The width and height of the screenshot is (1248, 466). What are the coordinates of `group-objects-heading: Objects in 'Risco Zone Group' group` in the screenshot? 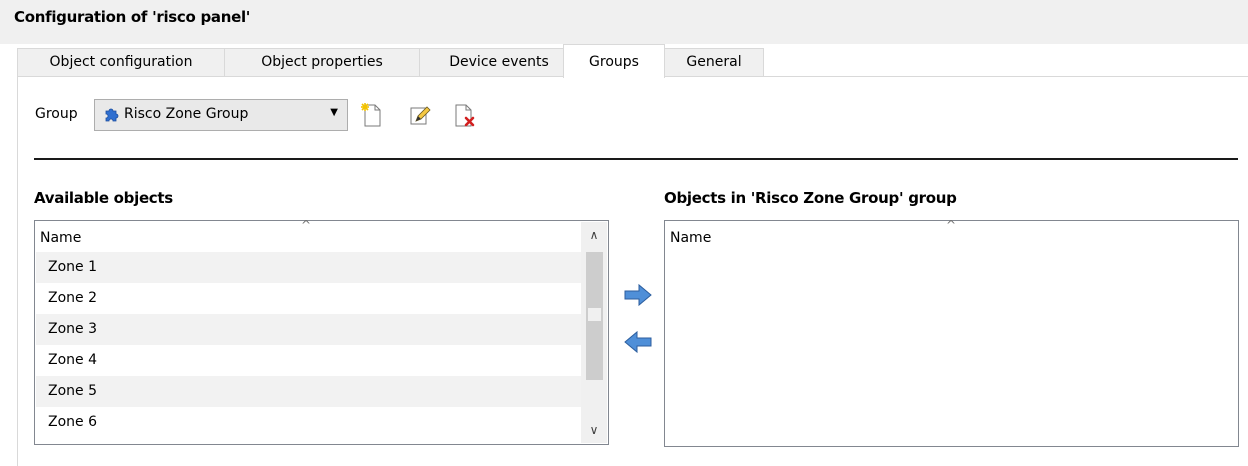 It's located at (810, 198).